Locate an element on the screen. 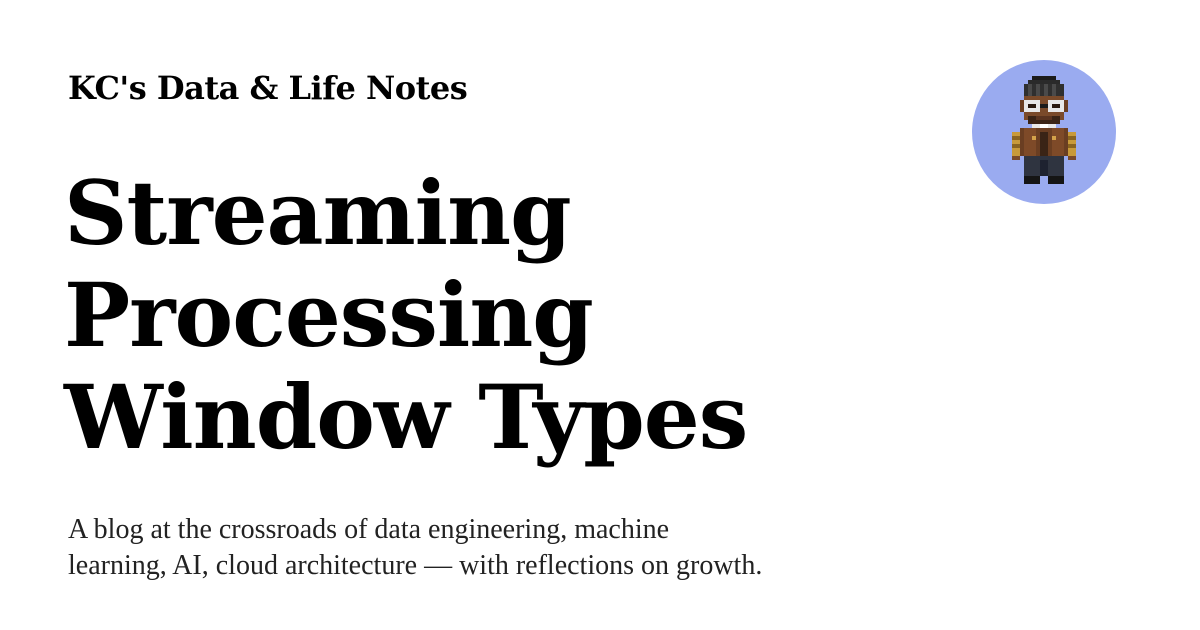  post-title-line-3: Window Types is located at coordinates (406, 417).